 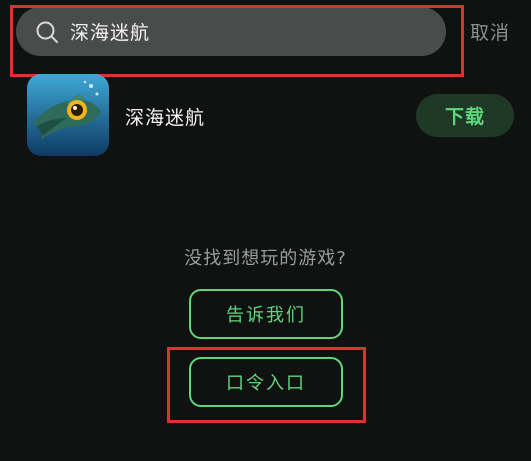 I want to click on subnautica-app-icon, so click(x=68, y=115).